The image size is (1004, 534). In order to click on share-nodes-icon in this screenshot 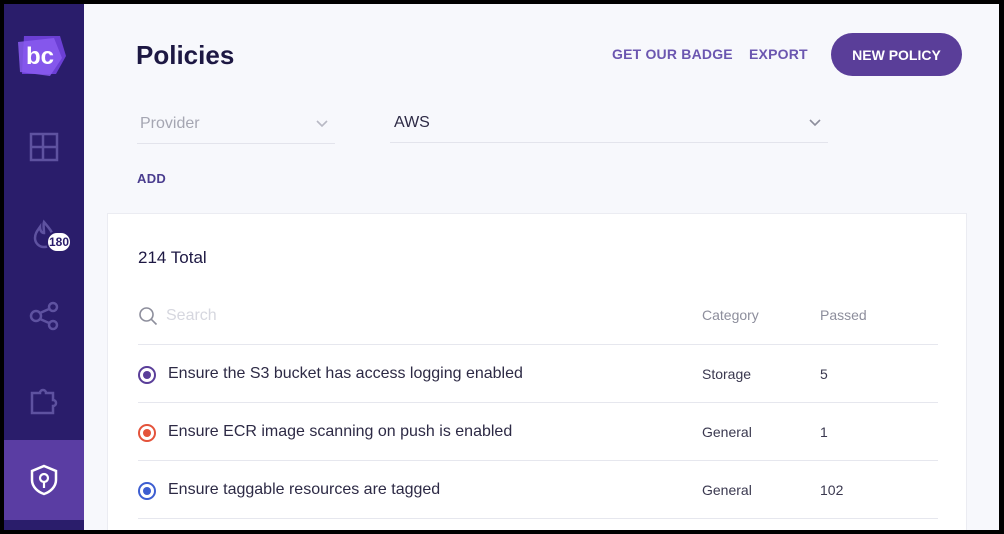, I will do `click(44, 316)`.